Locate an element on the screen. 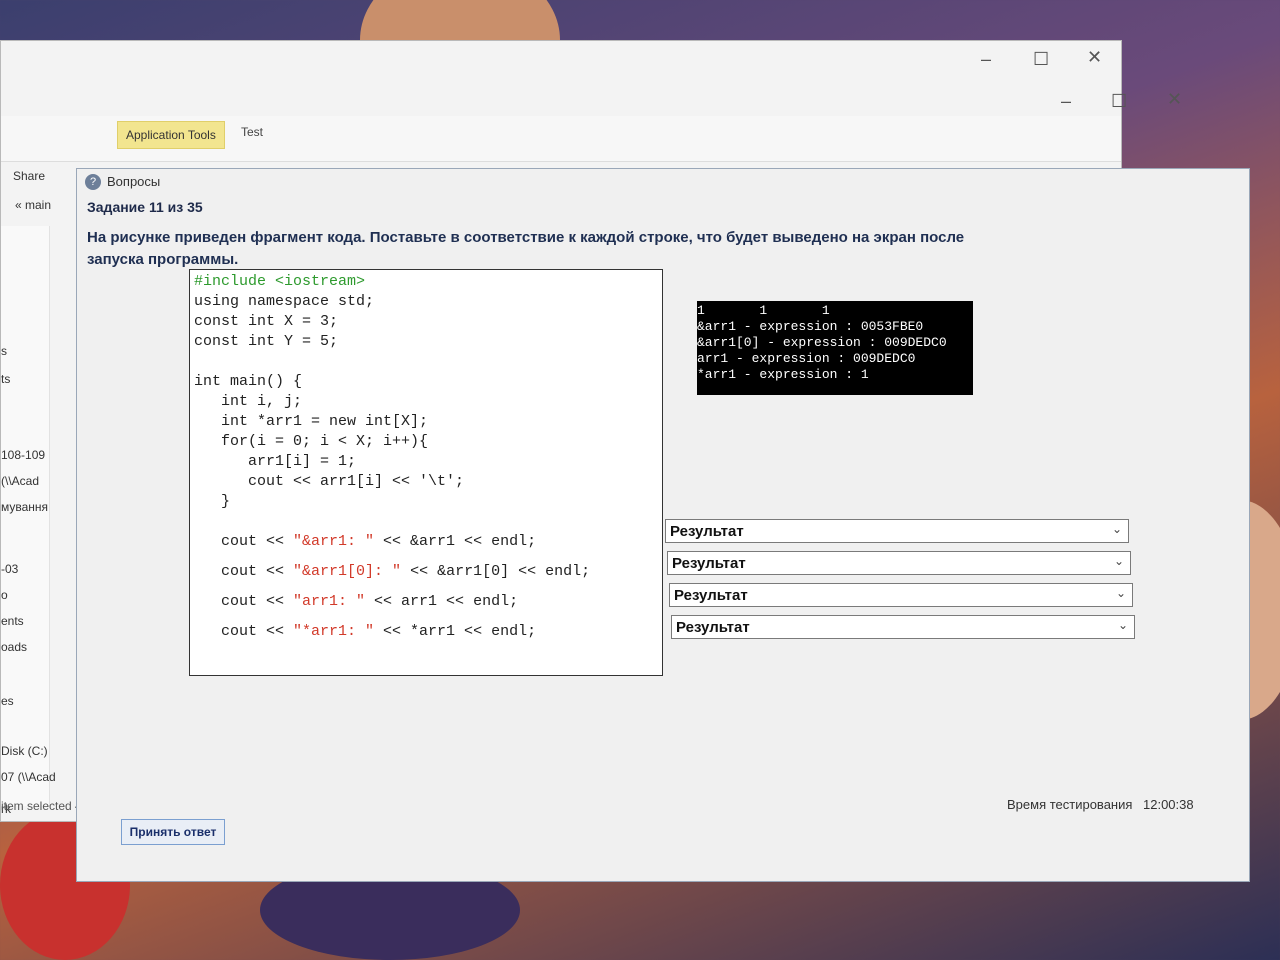 The width and height of the screenshot is (1280, 960). code-line: for(i = 0; i < X; i++){ is located at coordinates (311, 441).